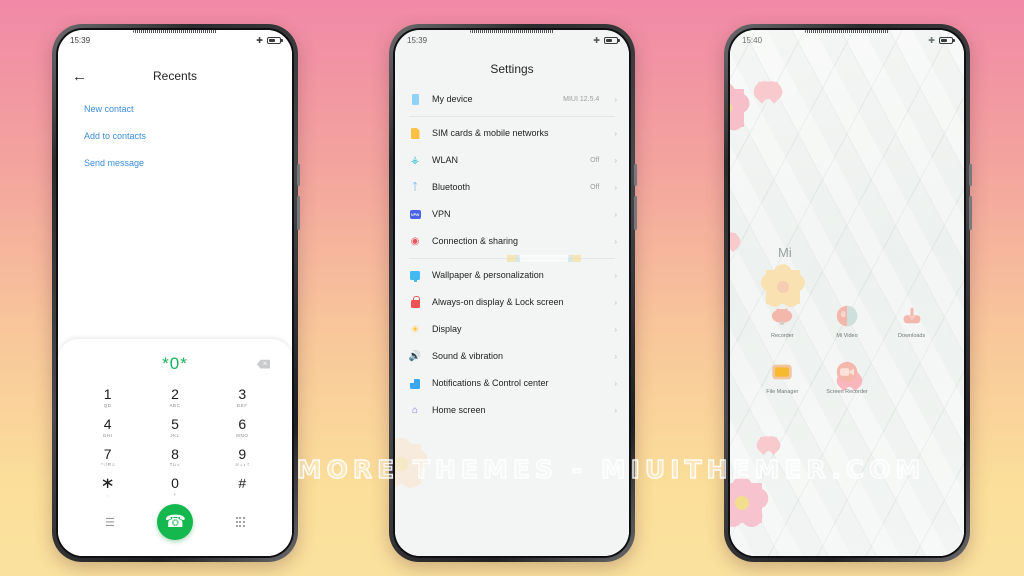 This screenshot has width=1024, height=576. I want to click on dialer-header: ← Recents, so click(175, 70).